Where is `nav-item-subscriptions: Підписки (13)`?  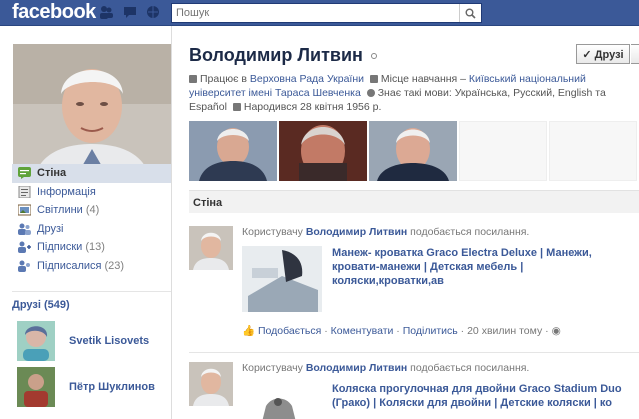
nav-item-subscriptions: Підписки (13) is located at coordinates (91, 247).